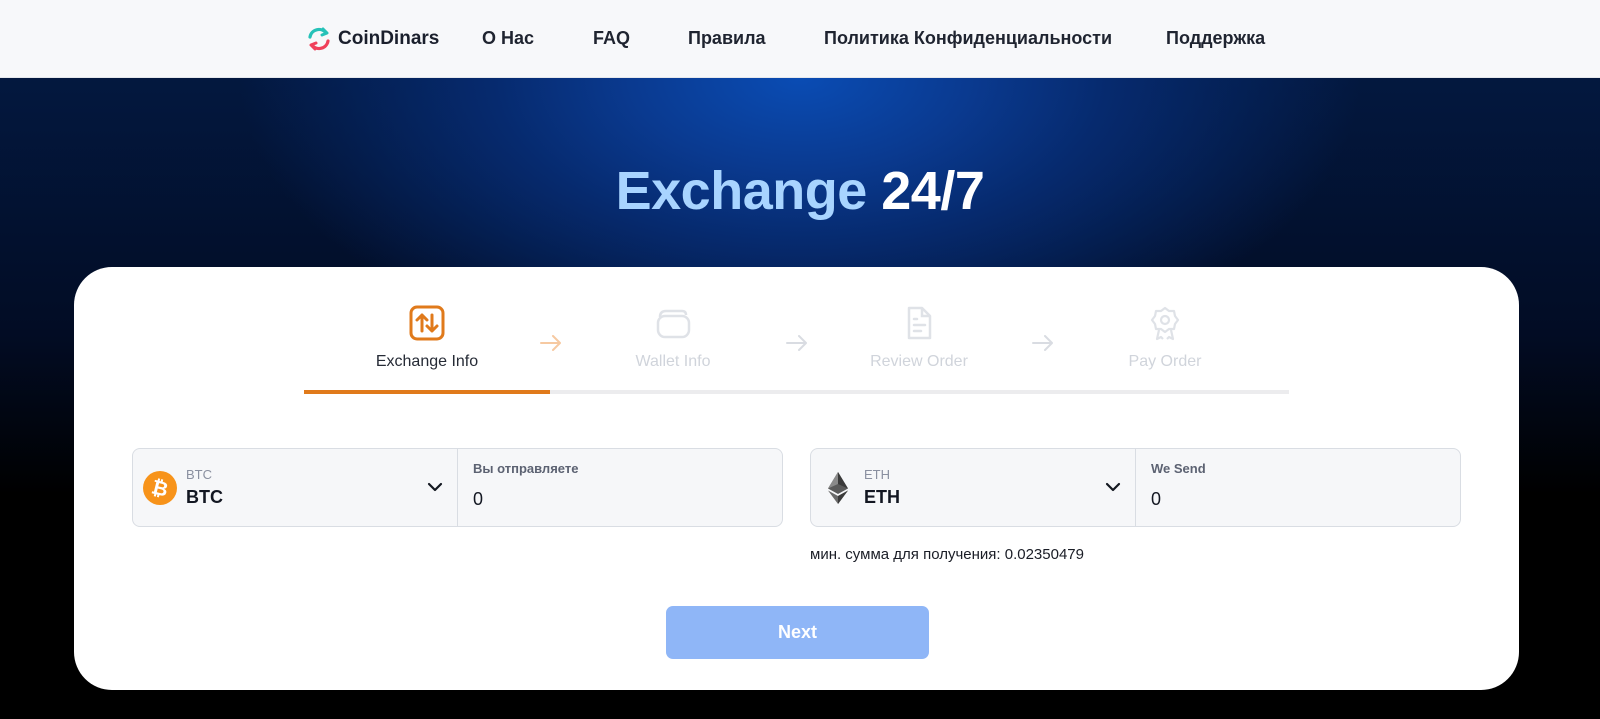  I want to click on receive-amount-box: We Send, so click(1298, 487).